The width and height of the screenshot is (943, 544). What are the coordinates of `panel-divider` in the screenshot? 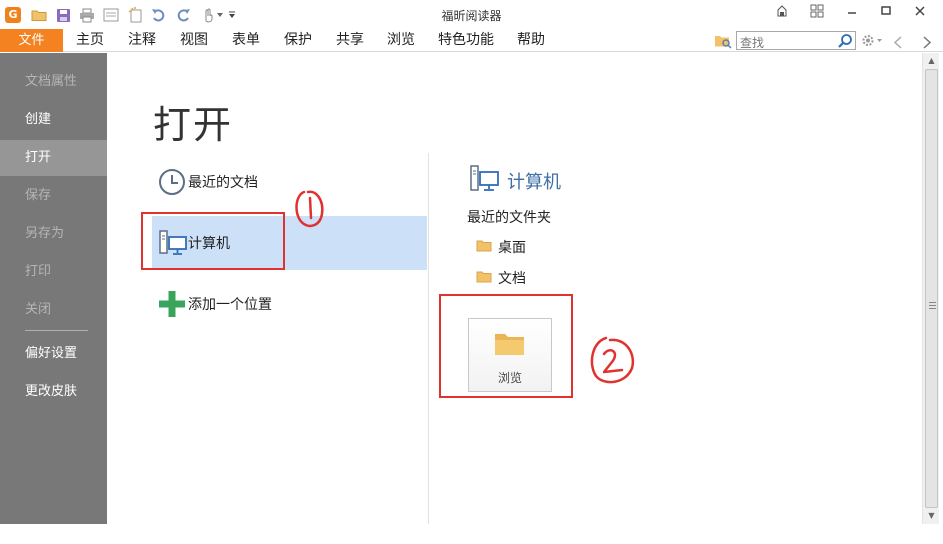 It's located at (428, 338).